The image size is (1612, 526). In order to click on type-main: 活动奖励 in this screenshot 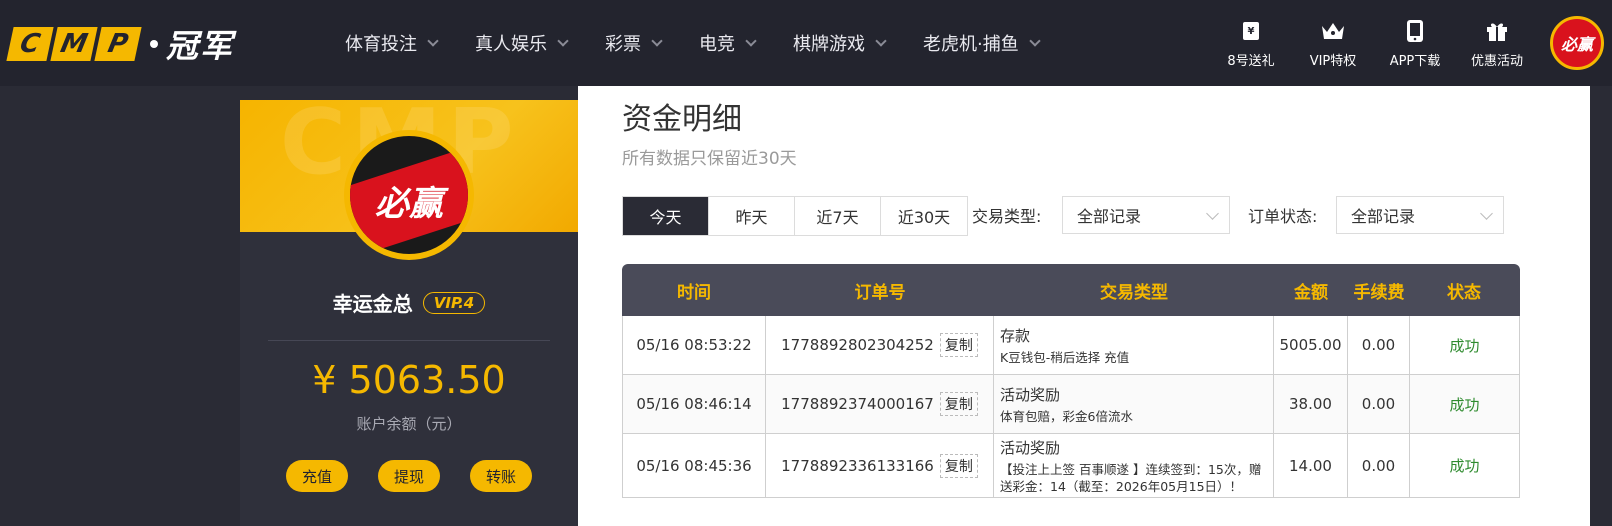, I will do `click(1030, 394)`.